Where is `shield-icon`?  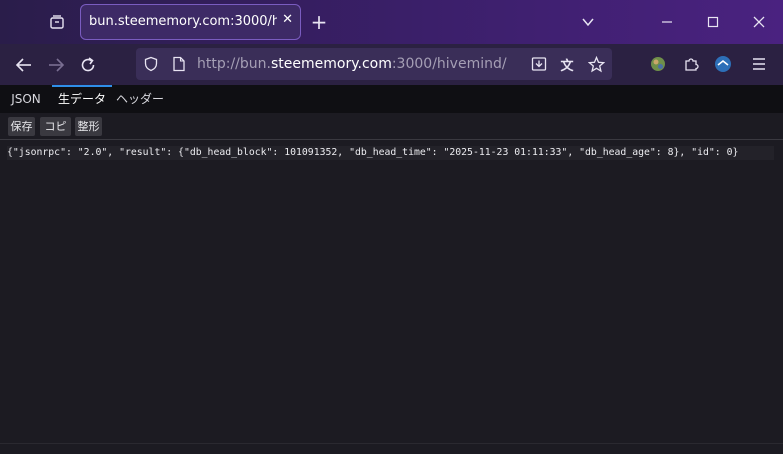
shield-icon is located at coordinates (151, 64).